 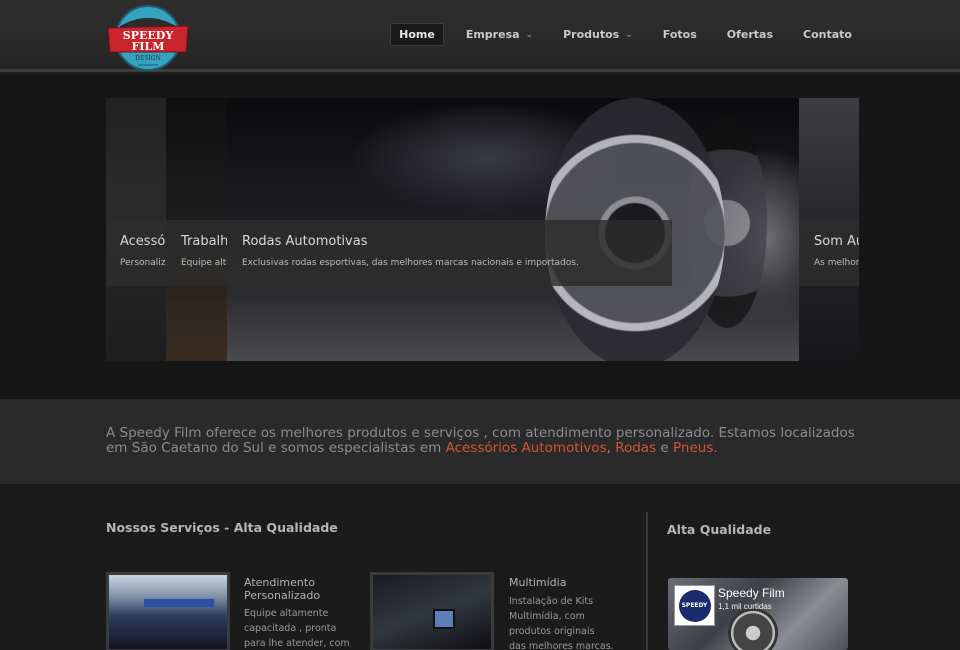 I want to click on facebook-page-widget: SPEEDY Speedy Film 1,1 mil curtidas, so click(x=758, y=614).